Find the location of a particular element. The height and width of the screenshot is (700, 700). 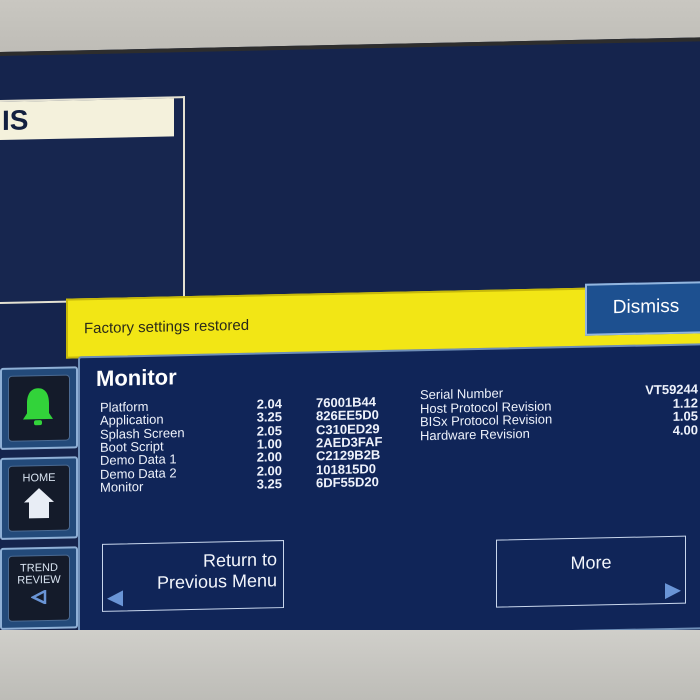

bell-icon is located at coordinates (38, 407).